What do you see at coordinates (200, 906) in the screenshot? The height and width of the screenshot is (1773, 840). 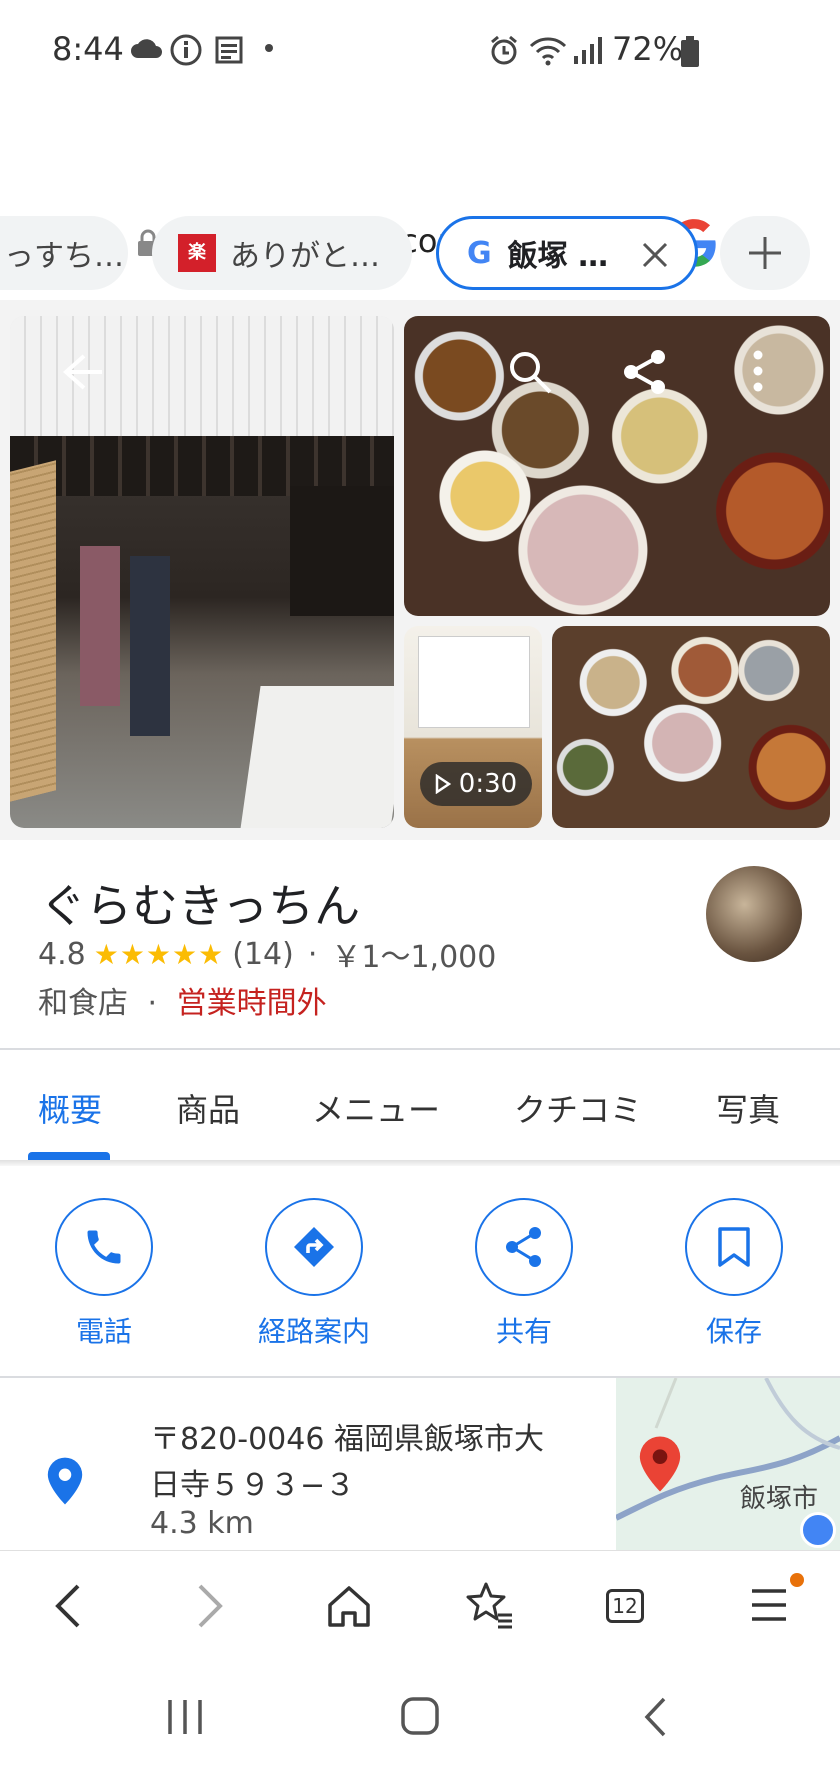 I see `place-name: ぐらむきっちん` at bounding box center [200, 906].